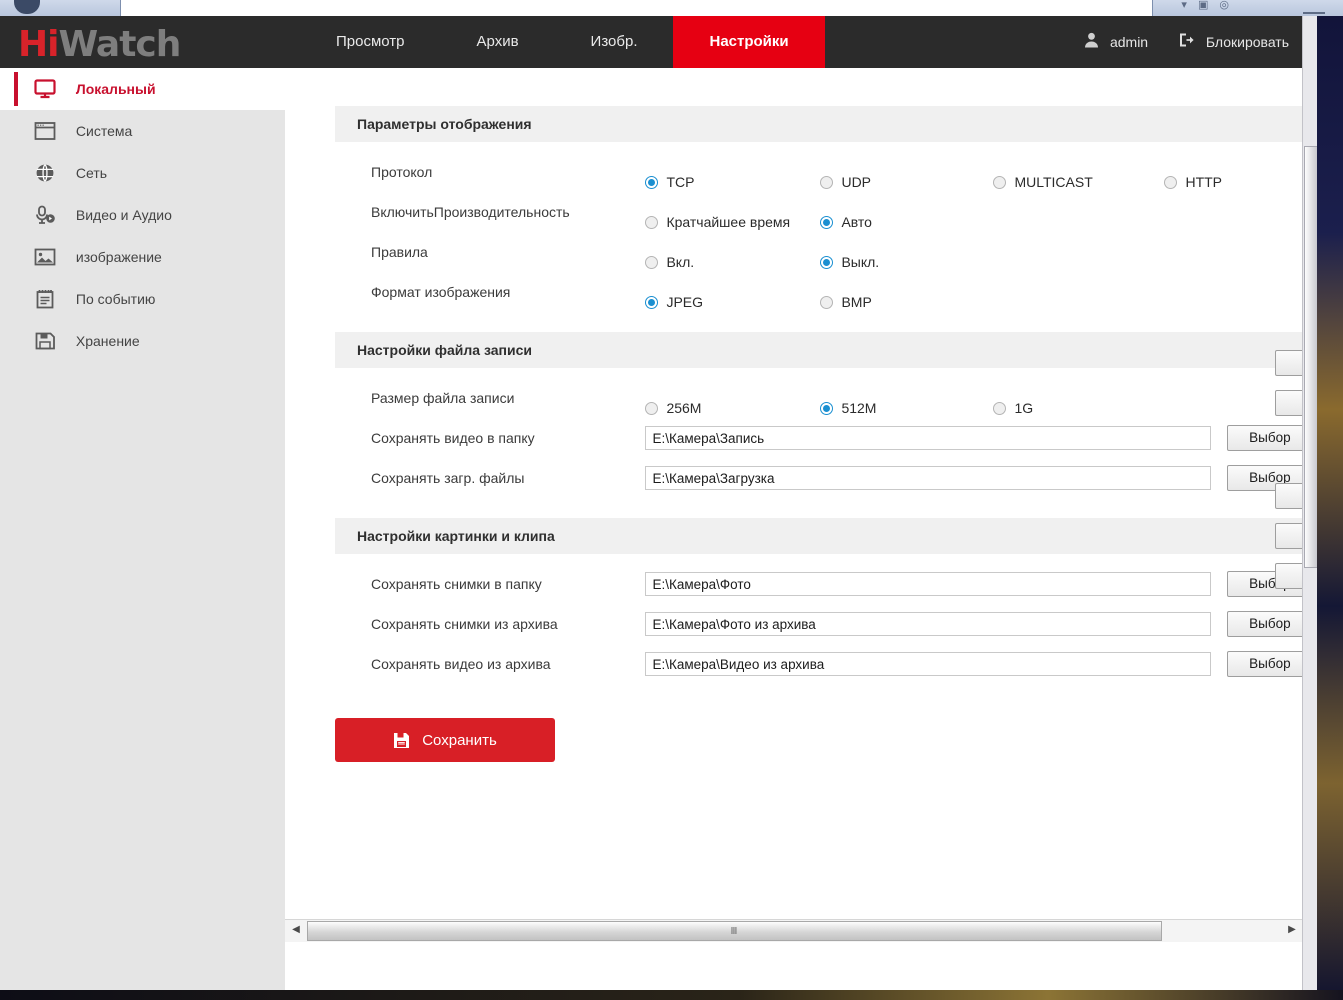  What do you see at coordinates (1024, 408) in the screenshot?
I see `radio-label: 1G` at bounding box center [1024, 408].